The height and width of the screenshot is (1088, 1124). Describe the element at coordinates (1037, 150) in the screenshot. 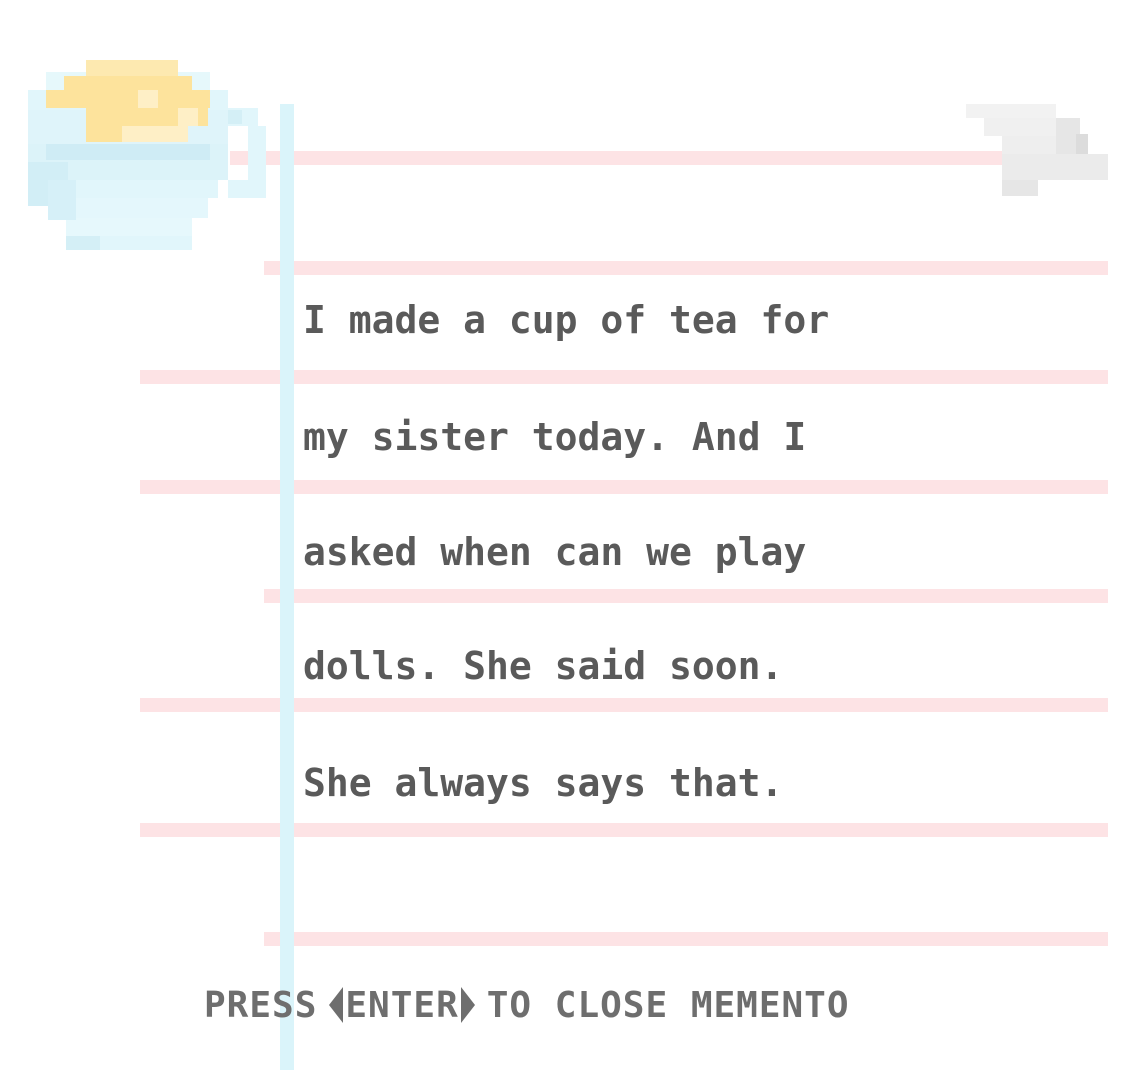

I see `folded-paper-icon` at that location.